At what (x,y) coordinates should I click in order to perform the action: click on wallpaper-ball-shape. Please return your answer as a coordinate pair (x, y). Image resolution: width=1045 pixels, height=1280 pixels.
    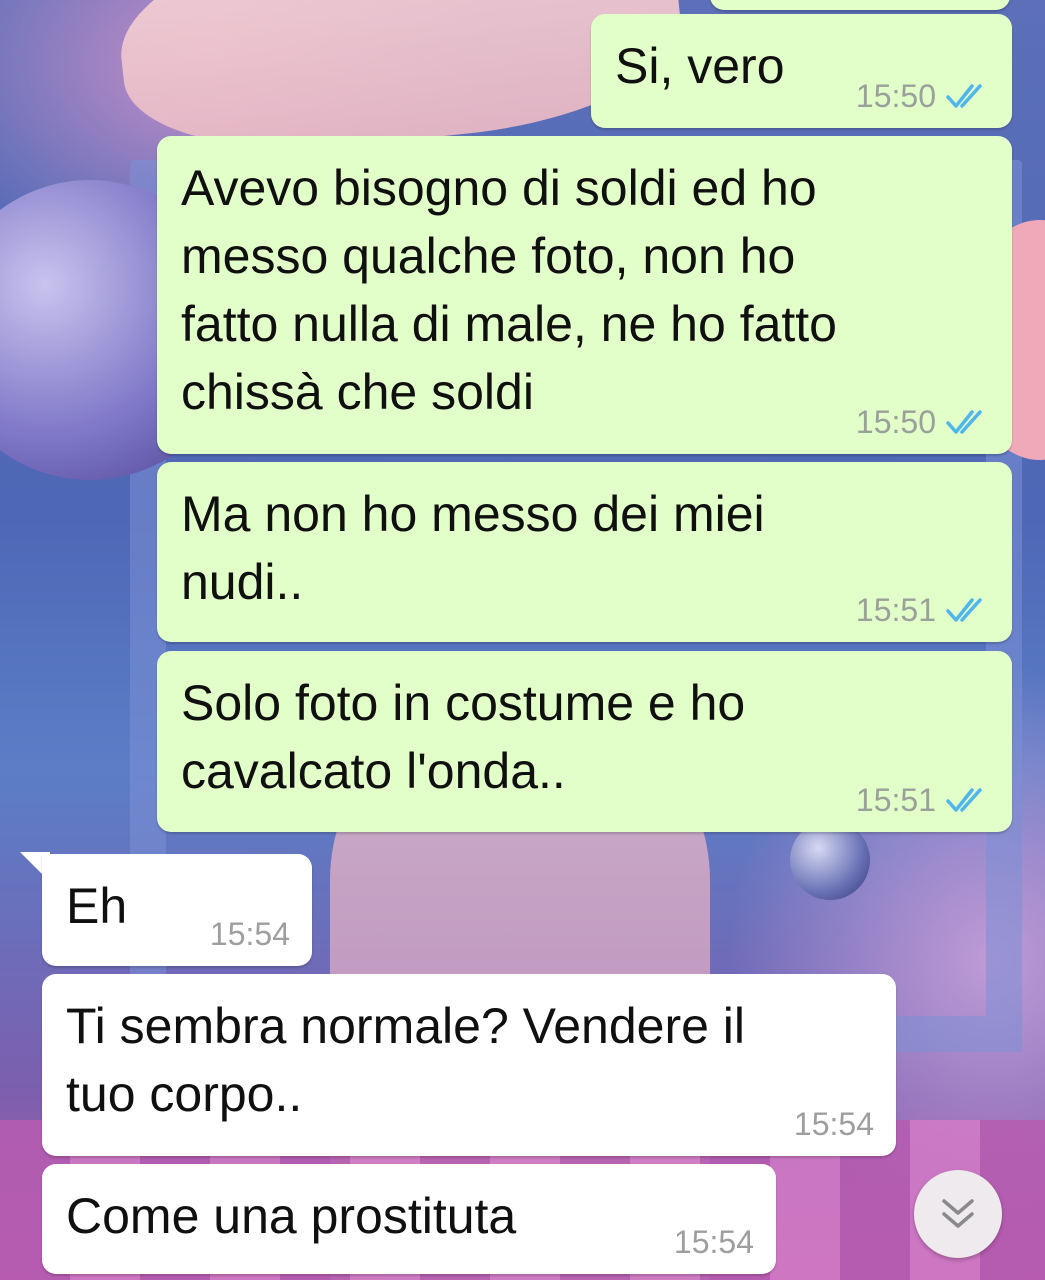
    Looking at the image, I should click on (830, 860).